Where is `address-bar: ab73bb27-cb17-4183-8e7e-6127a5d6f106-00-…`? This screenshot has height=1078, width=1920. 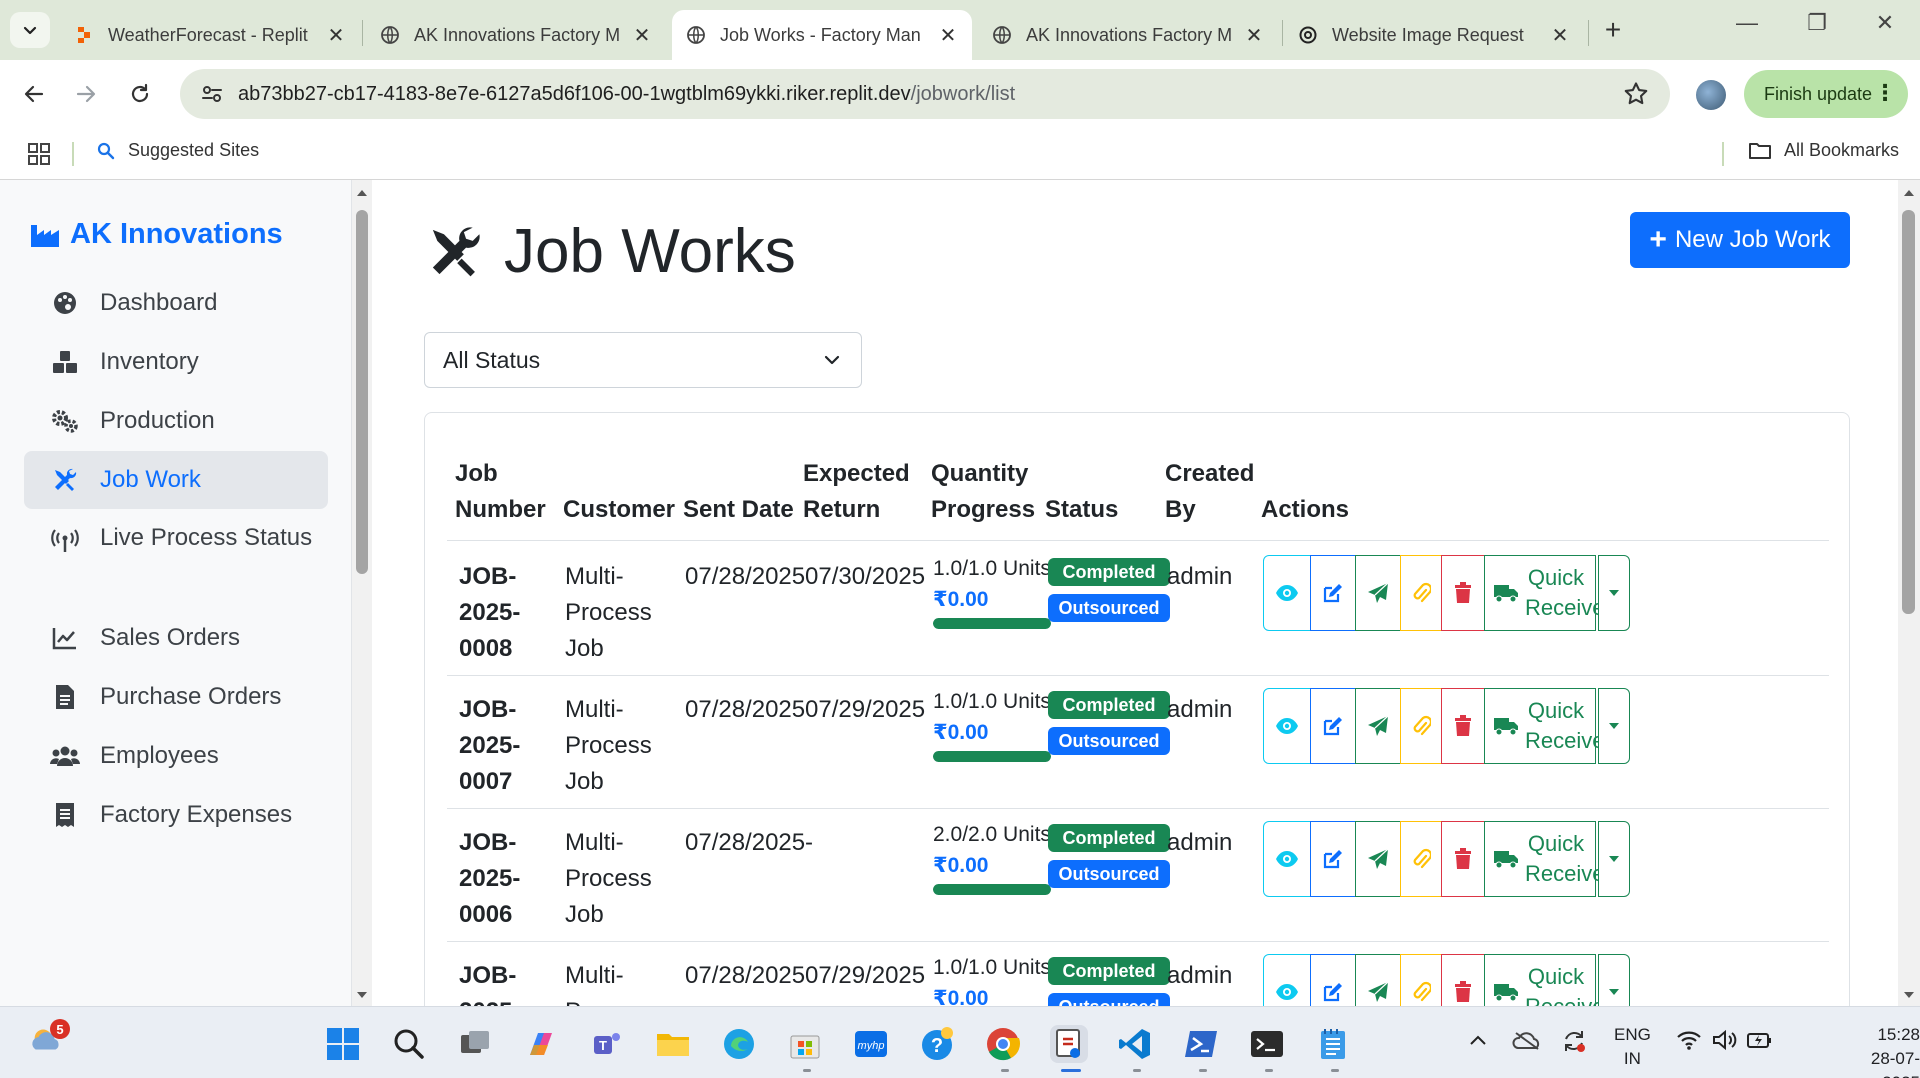
address-bar: ab73bb27-cb17-4183-8e7e-6127a5d6f106-00-… is located at coordinates (925, 94).